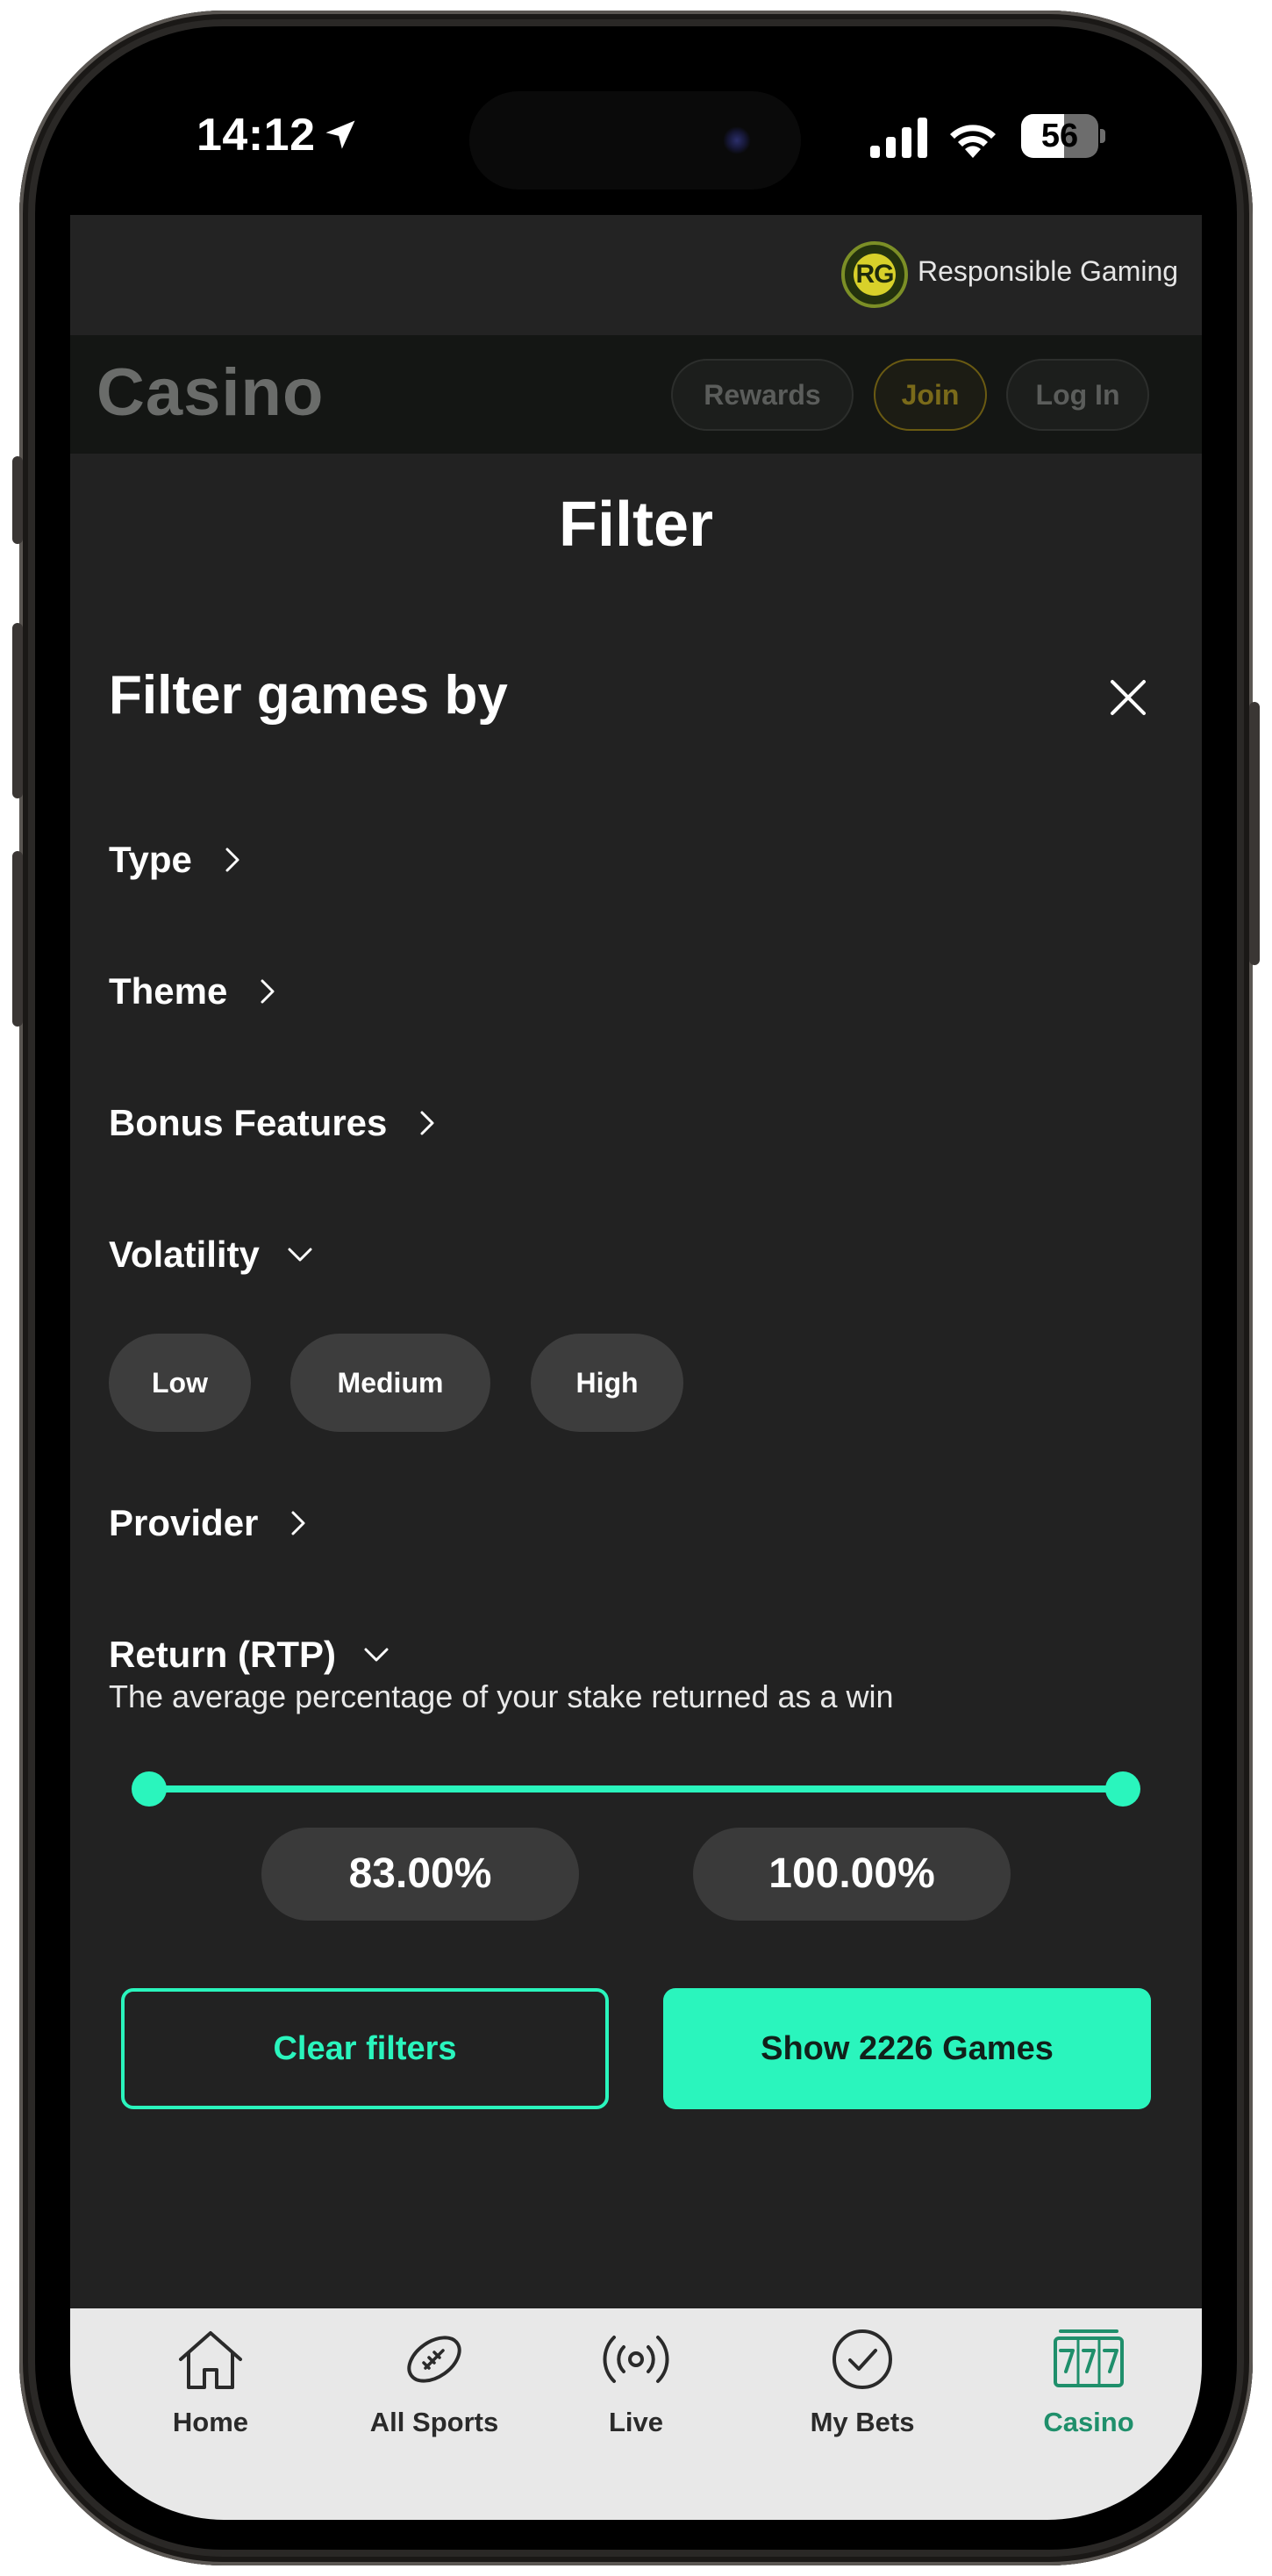 Image resolution: width=1272 pixels, height=2576 pixels. I want to click on nav-live-label: Live, so click(636, 2422).